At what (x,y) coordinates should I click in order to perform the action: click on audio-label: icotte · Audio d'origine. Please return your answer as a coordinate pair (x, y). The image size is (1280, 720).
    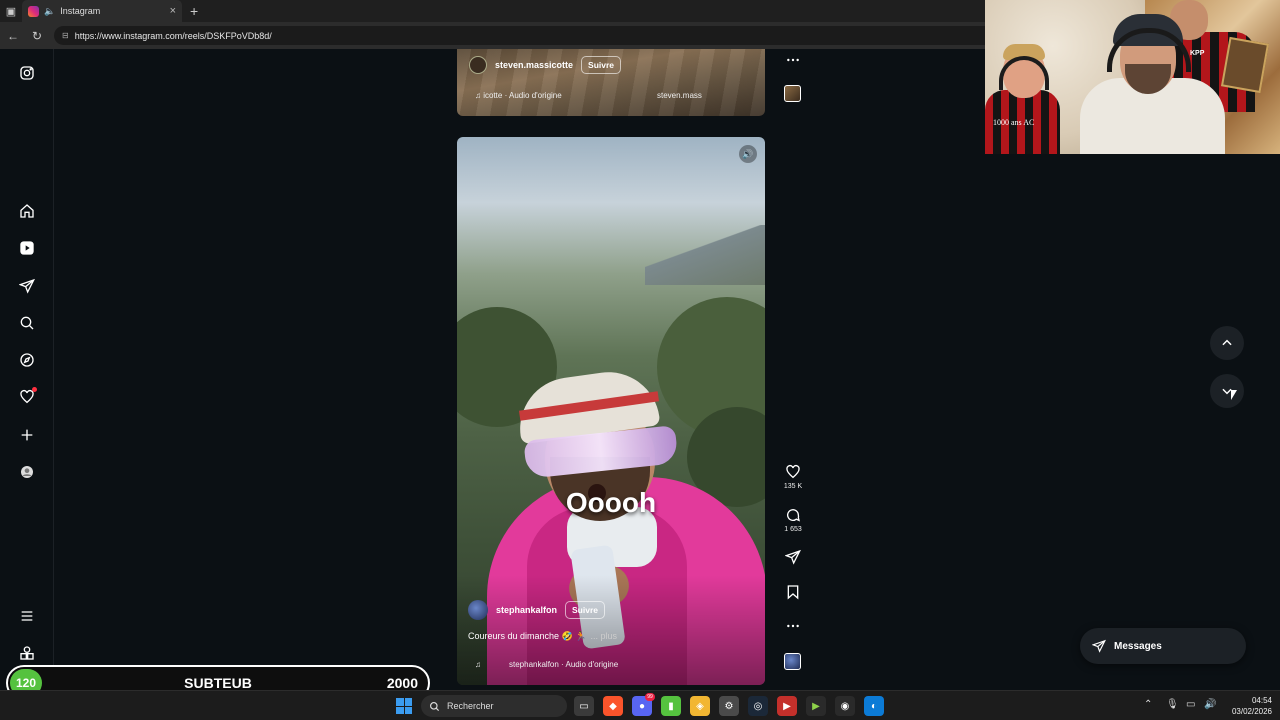
    Looking at the image, I should click on (522, 95).